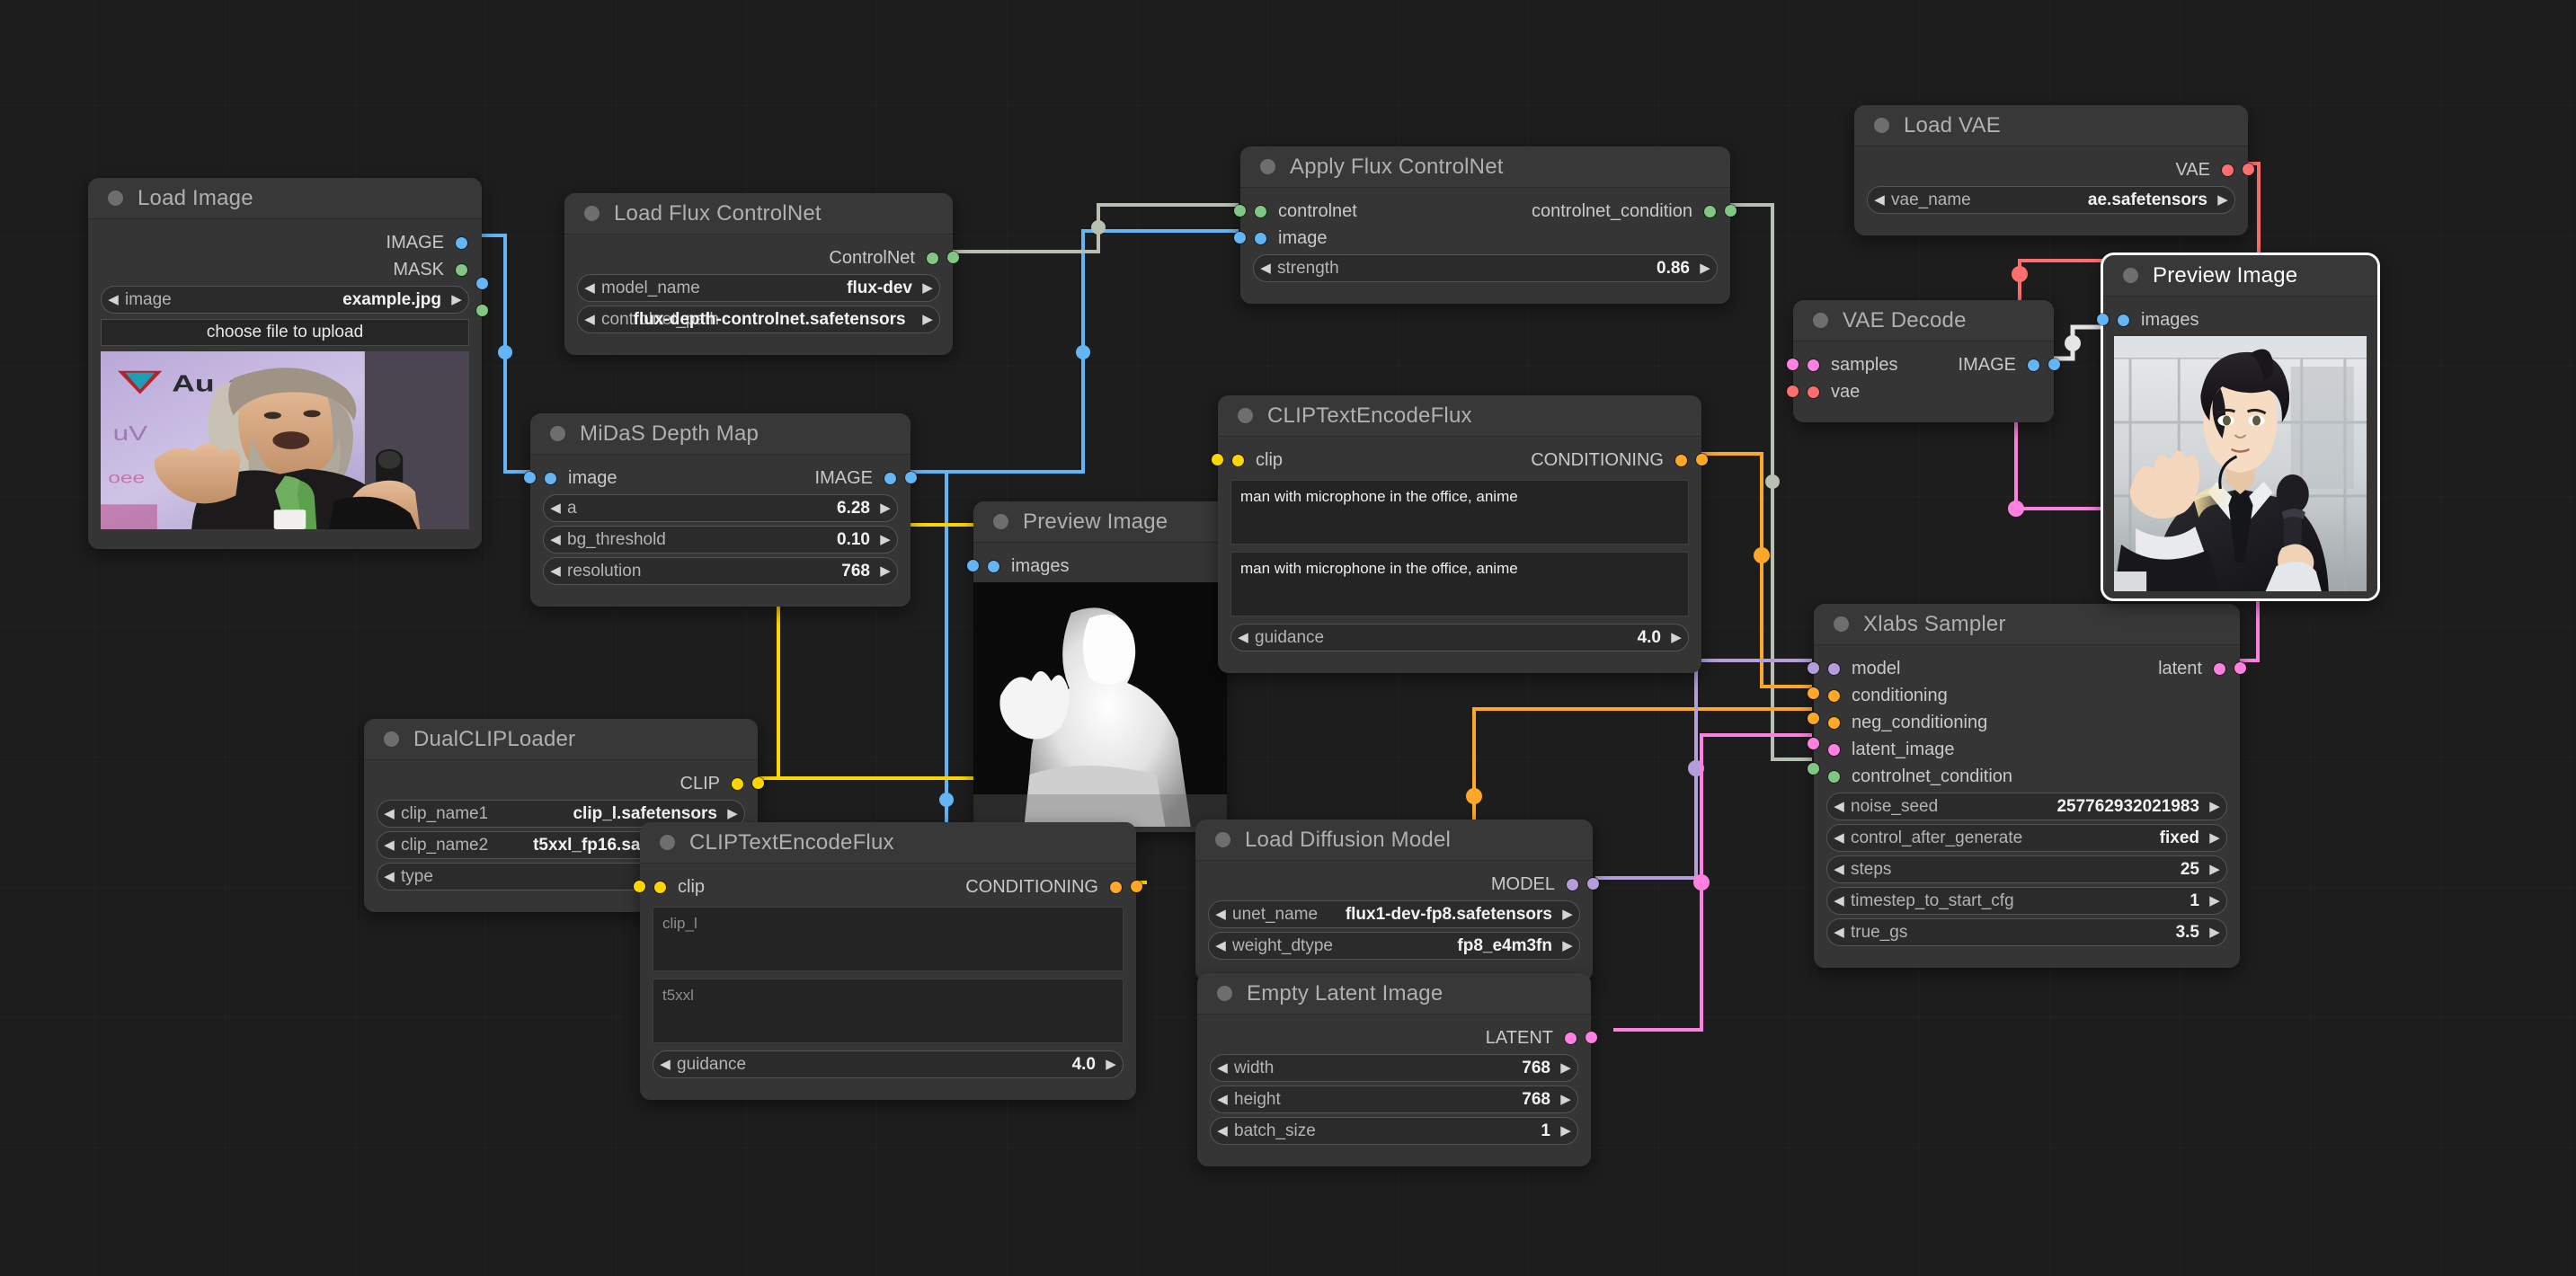  What do you see at coordinates (1888, 695) in the screenshot?
I see `input-slot-conditioning: conditioning` at bounding box center [1888, 695].